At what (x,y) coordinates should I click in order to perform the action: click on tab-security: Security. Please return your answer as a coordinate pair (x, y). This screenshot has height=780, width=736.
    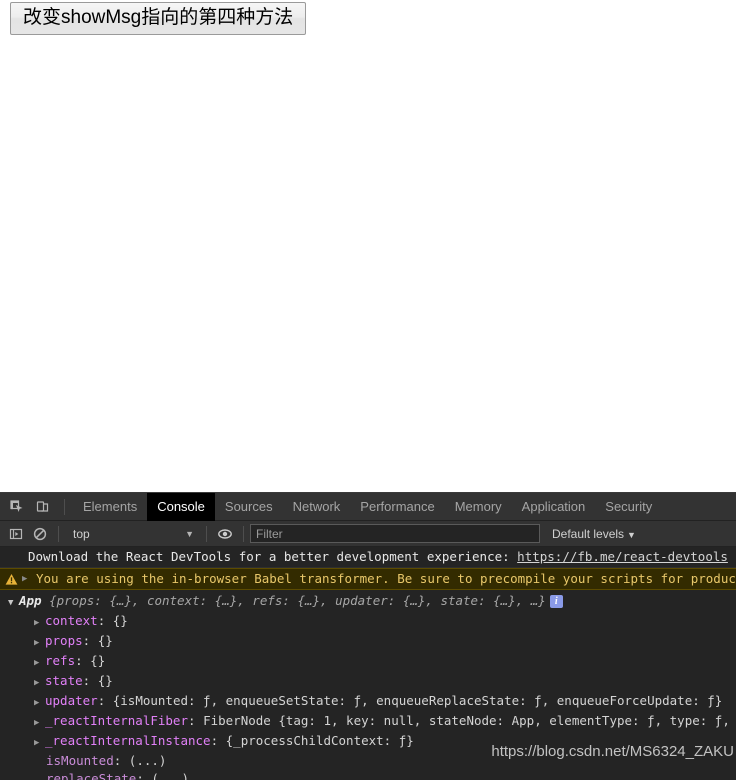
    Looking at the image, I should click on (628, 507).